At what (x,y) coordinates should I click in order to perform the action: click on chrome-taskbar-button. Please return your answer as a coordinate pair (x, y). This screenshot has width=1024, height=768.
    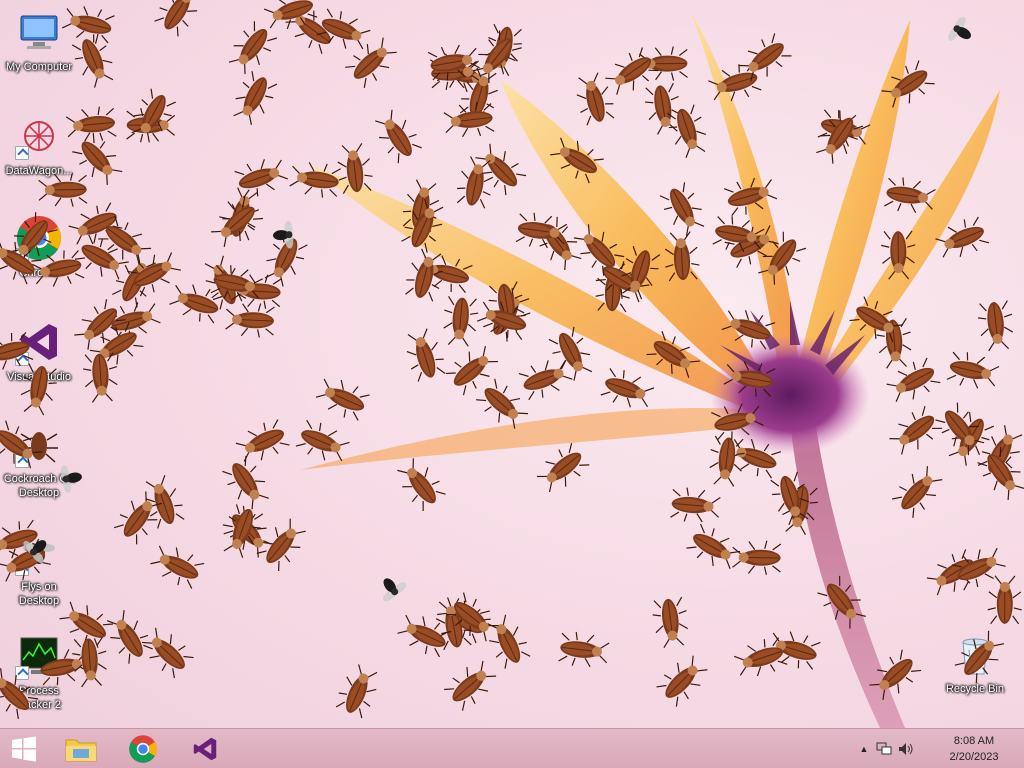
    Looking at the image, I should click on (143, 748).